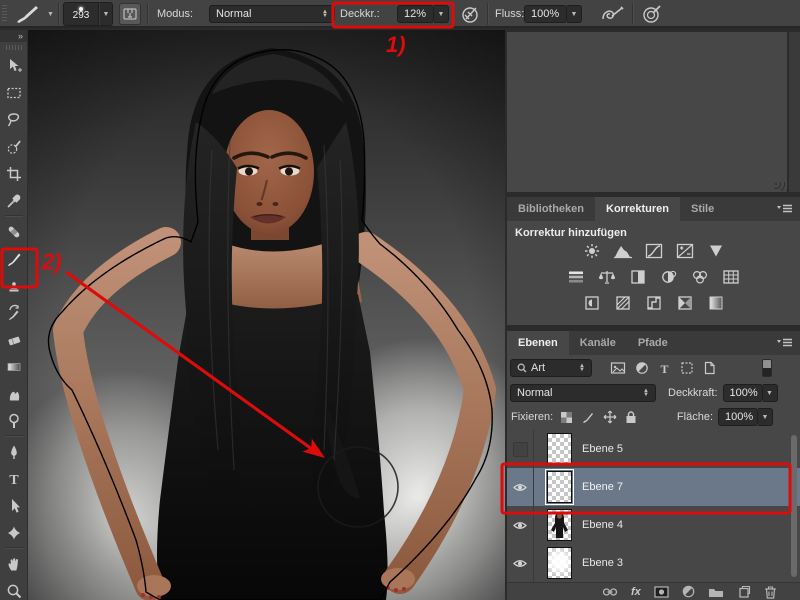  Describe the element at coordinates (742, 393) in the screenshot. I see `layer-opacity-field: 100%` at that location.